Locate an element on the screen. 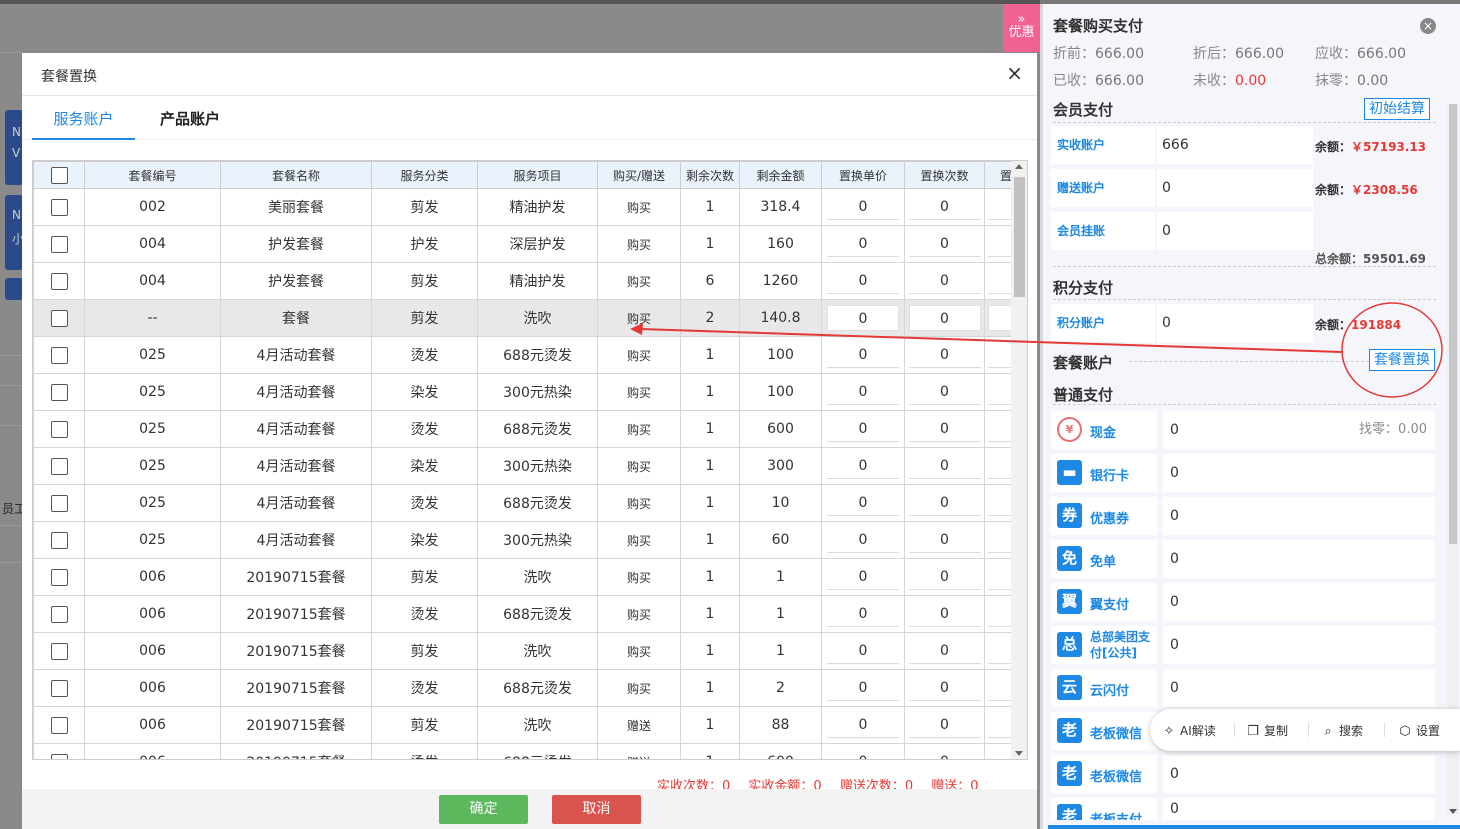  points-account-input: 0 is located at coordinates (1235, 323).